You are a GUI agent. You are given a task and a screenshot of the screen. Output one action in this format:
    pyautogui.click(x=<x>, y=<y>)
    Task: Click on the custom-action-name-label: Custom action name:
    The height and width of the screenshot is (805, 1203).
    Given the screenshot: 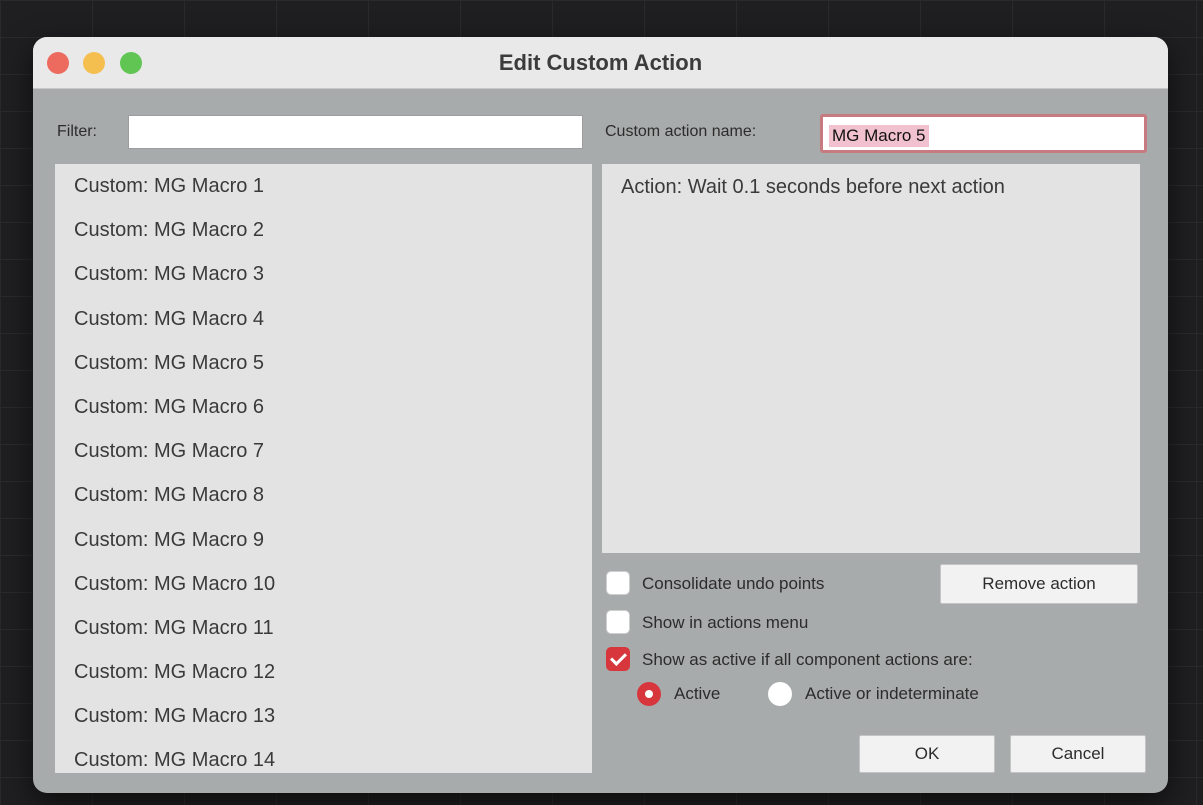 What is the action you would take?
    pyautogui.click(x=681, y=131)
    